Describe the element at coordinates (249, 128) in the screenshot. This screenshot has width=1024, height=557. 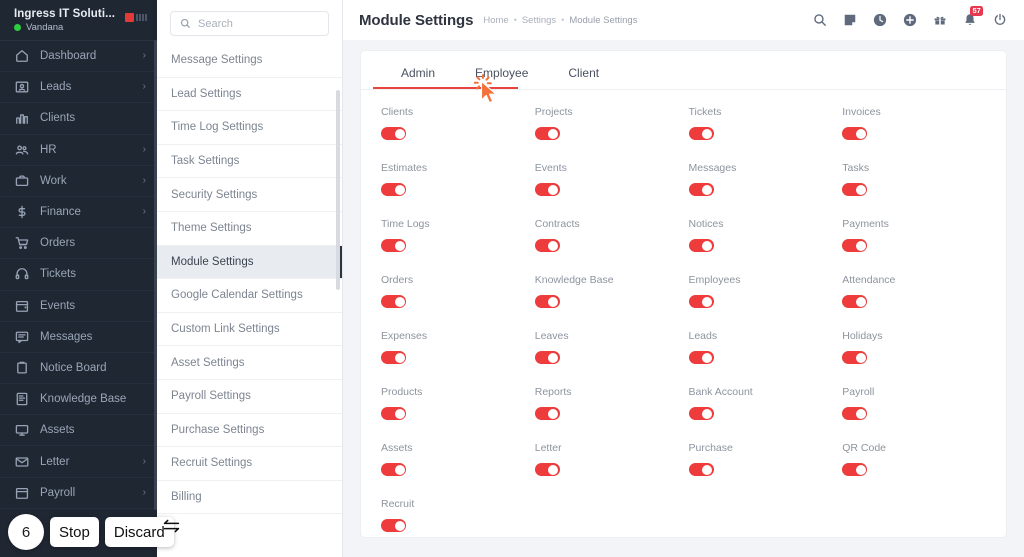
I see `settings-item-time-log-settings: Time Log Settings` at that location.